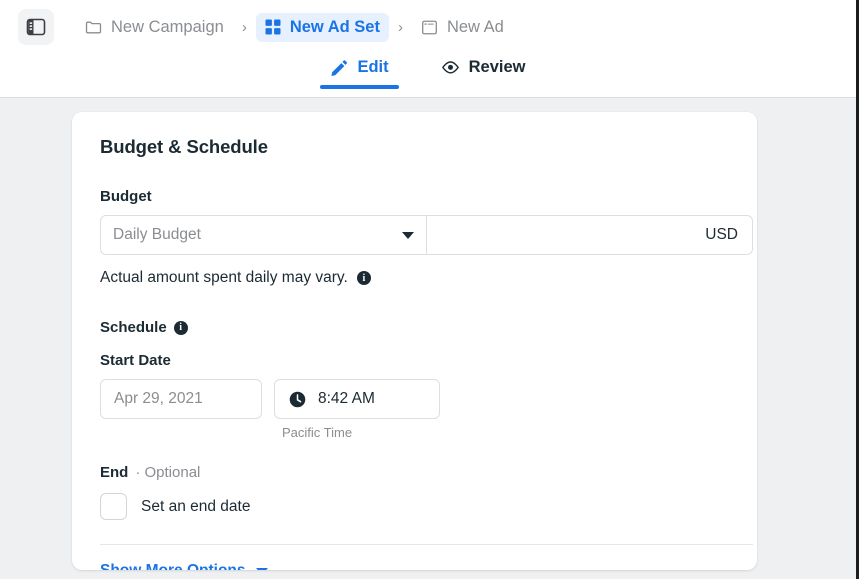 This screenshot has height=579, width=859. What do you see at coordinates (414, 278) in the screenshot?
I see `budget-hint: Actual amount spent daily may vary. i` at bounding box center [414, 278].